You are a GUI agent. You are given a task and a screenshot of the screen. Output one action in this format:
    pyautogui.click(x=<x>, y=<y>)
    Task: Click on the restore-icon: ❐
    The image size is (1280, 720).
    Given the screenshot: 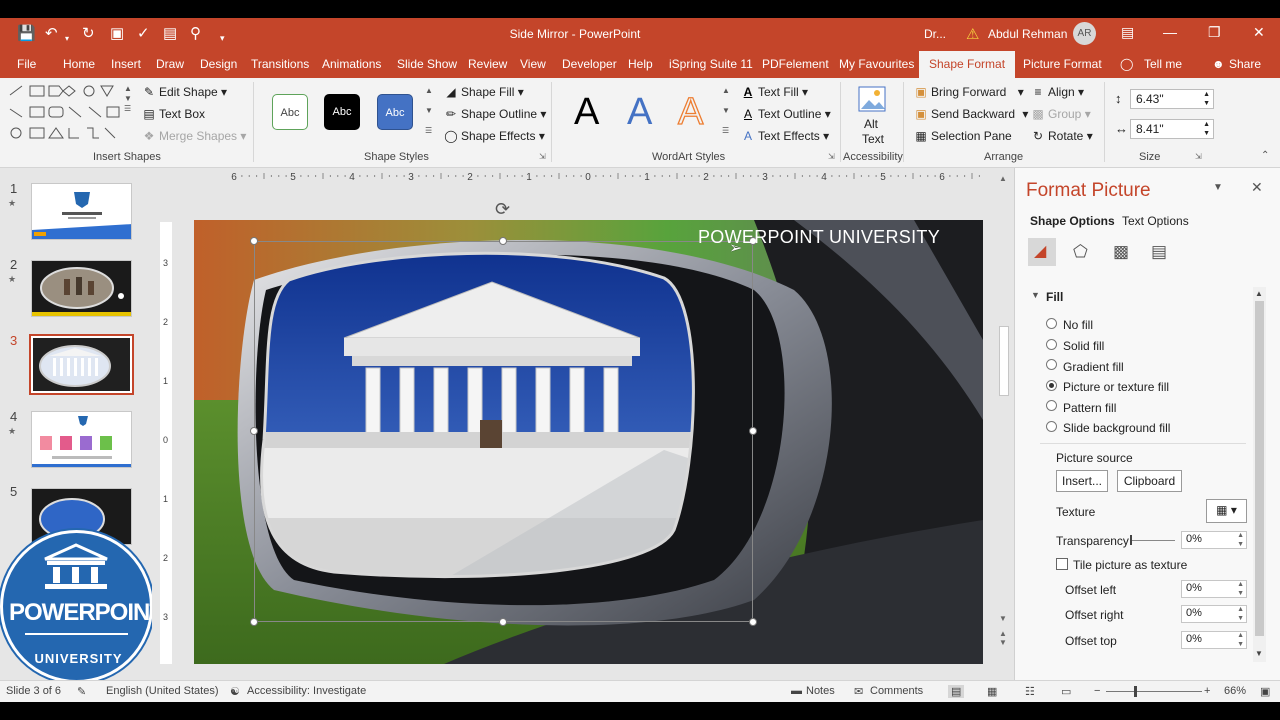 What is the action you would take?
    pyautogui.click(x=1214, y=32)
    